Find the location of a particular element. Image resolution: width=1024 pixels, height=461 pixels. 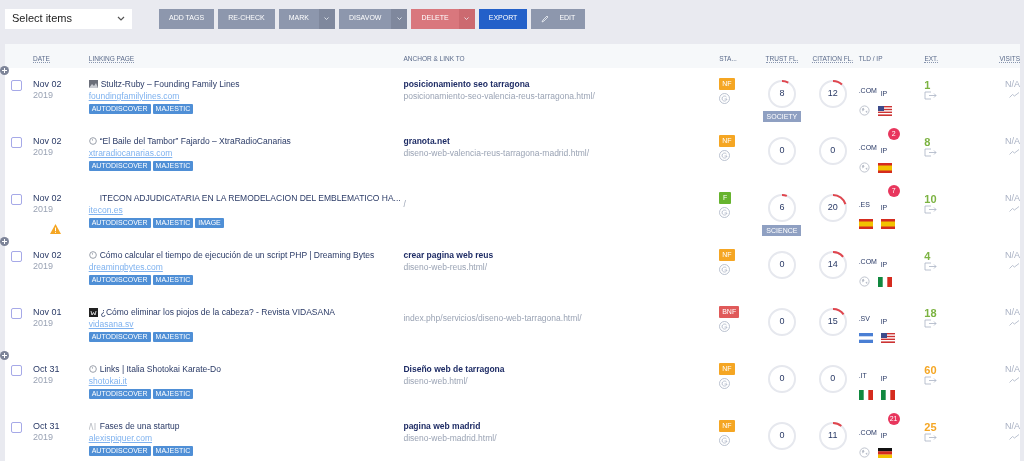

citation-flow-value: 20 is located at coordinates (832, 208).